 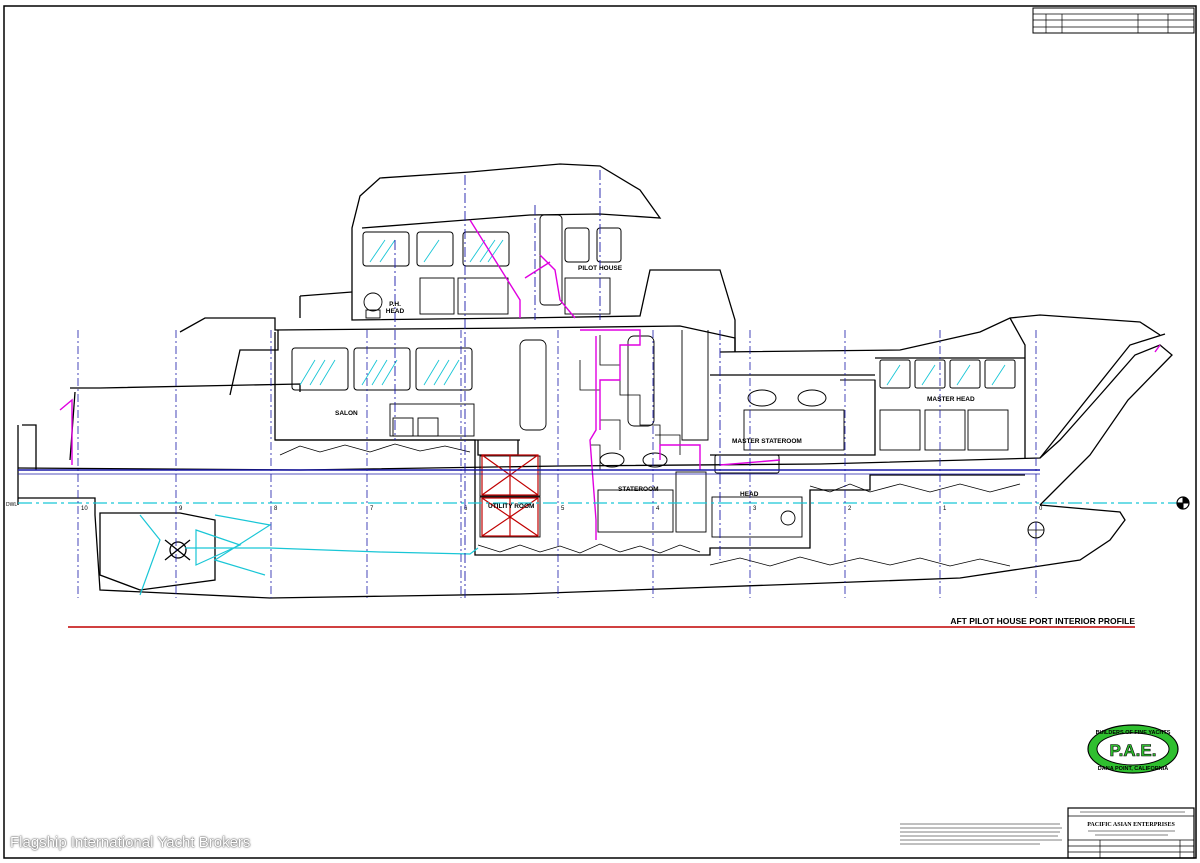 I want to click on station-number: 1, so click(x=945, y=509).